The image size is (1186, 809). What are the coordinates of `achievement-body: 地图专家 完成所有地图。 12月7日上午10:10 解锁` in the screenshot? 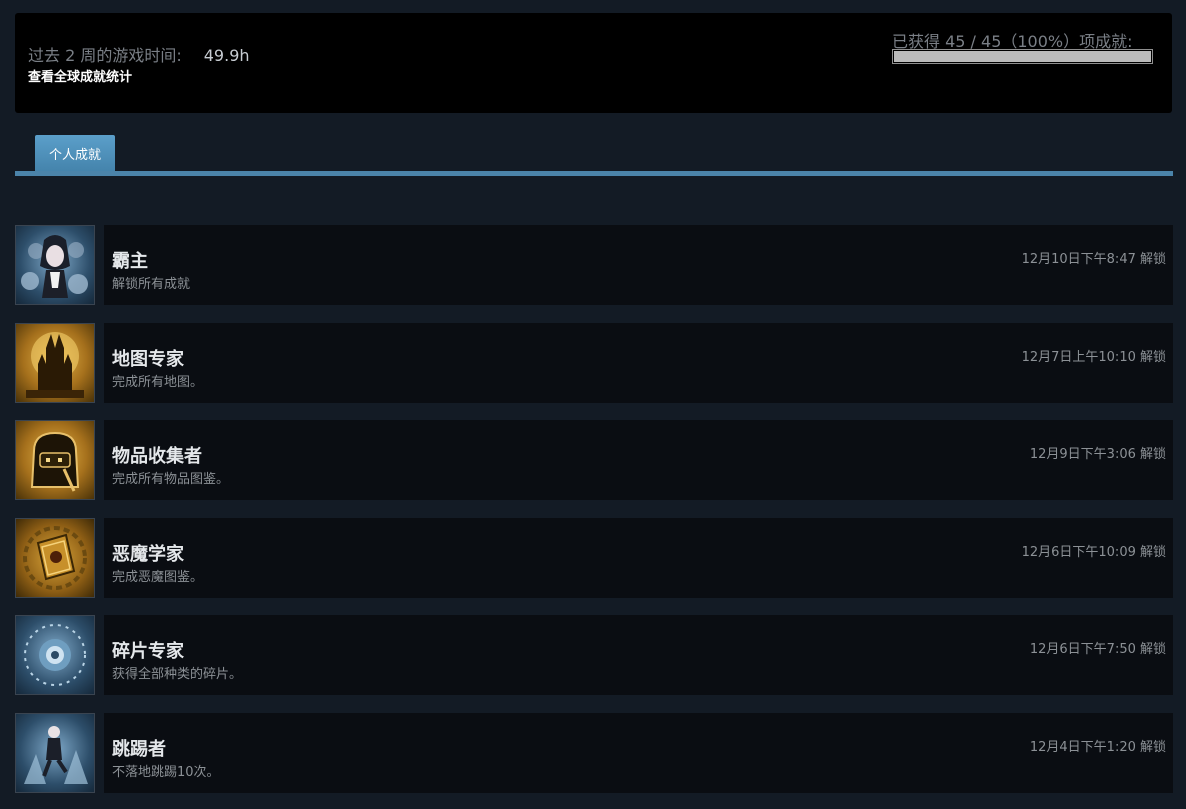 It's located at (638, 362).